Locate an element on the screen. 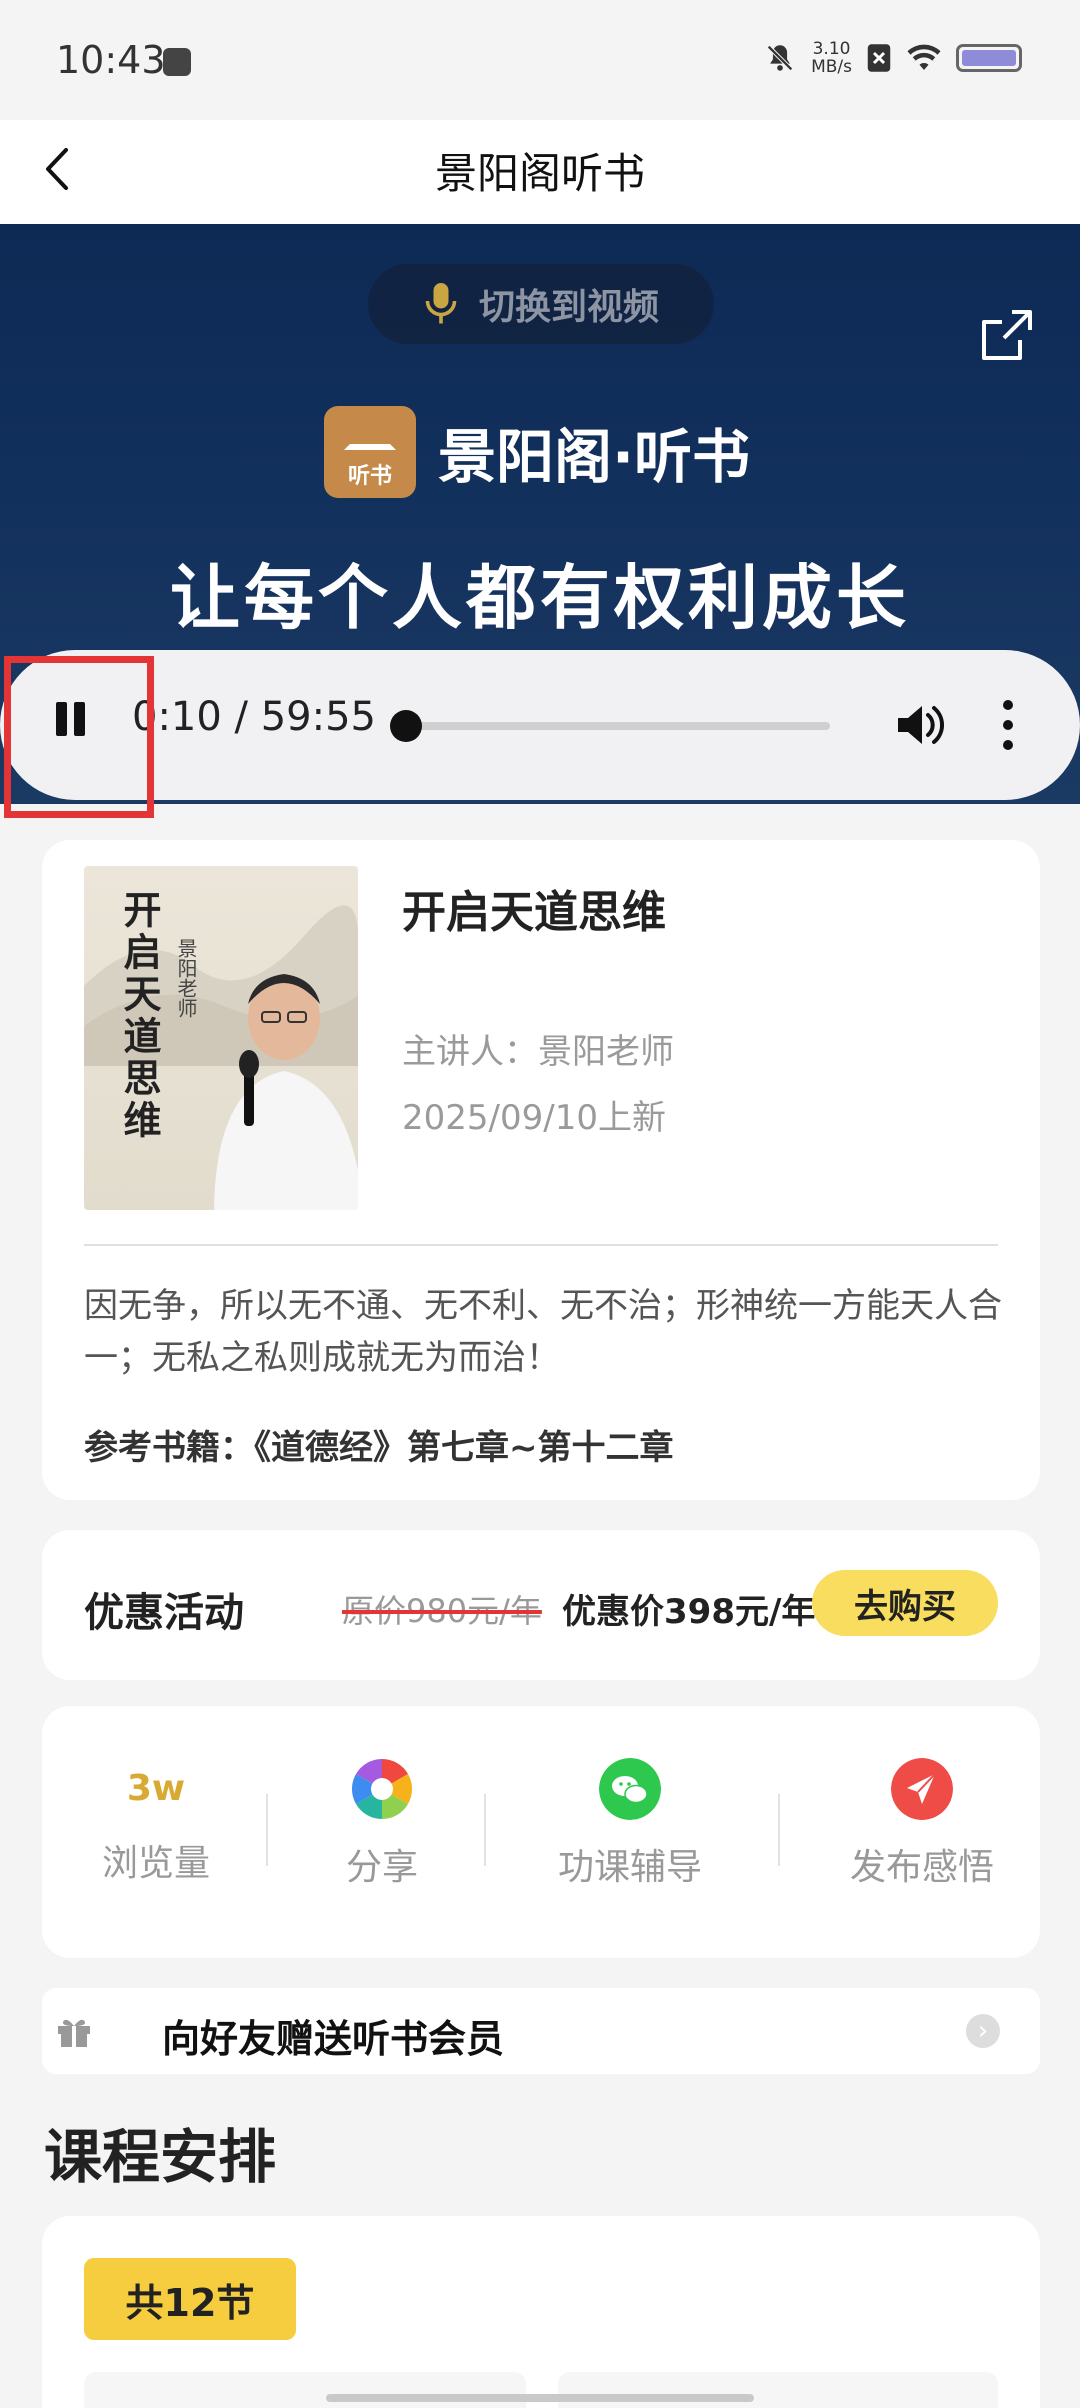  page-title: 景阳阁听书 is located at coordinates (539, 173).